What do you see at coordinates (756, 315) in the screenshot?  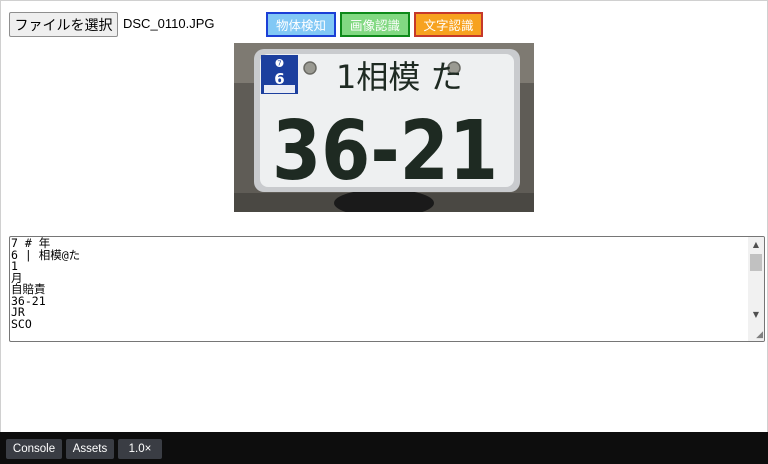 I see `scroll-down-arrow-icon: ▼` at bounding box center [756, 315].